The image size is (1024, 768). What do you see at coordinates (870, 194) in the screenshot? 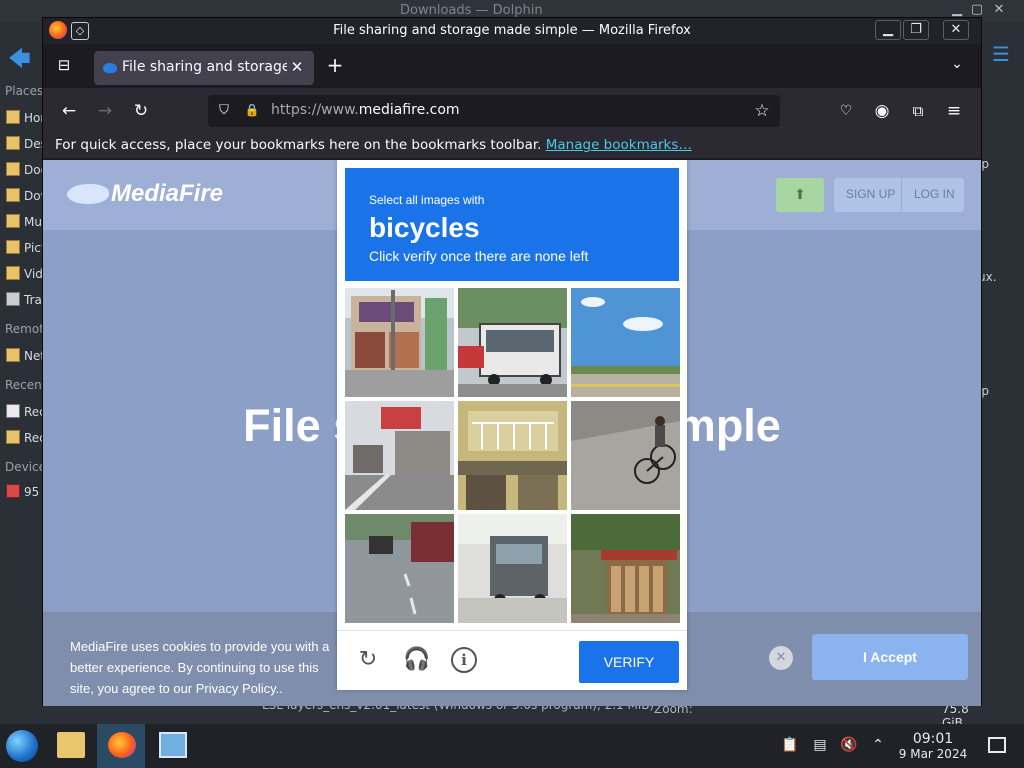
I see `signup-button: SIGN UP` at bounding box center [870, 194].